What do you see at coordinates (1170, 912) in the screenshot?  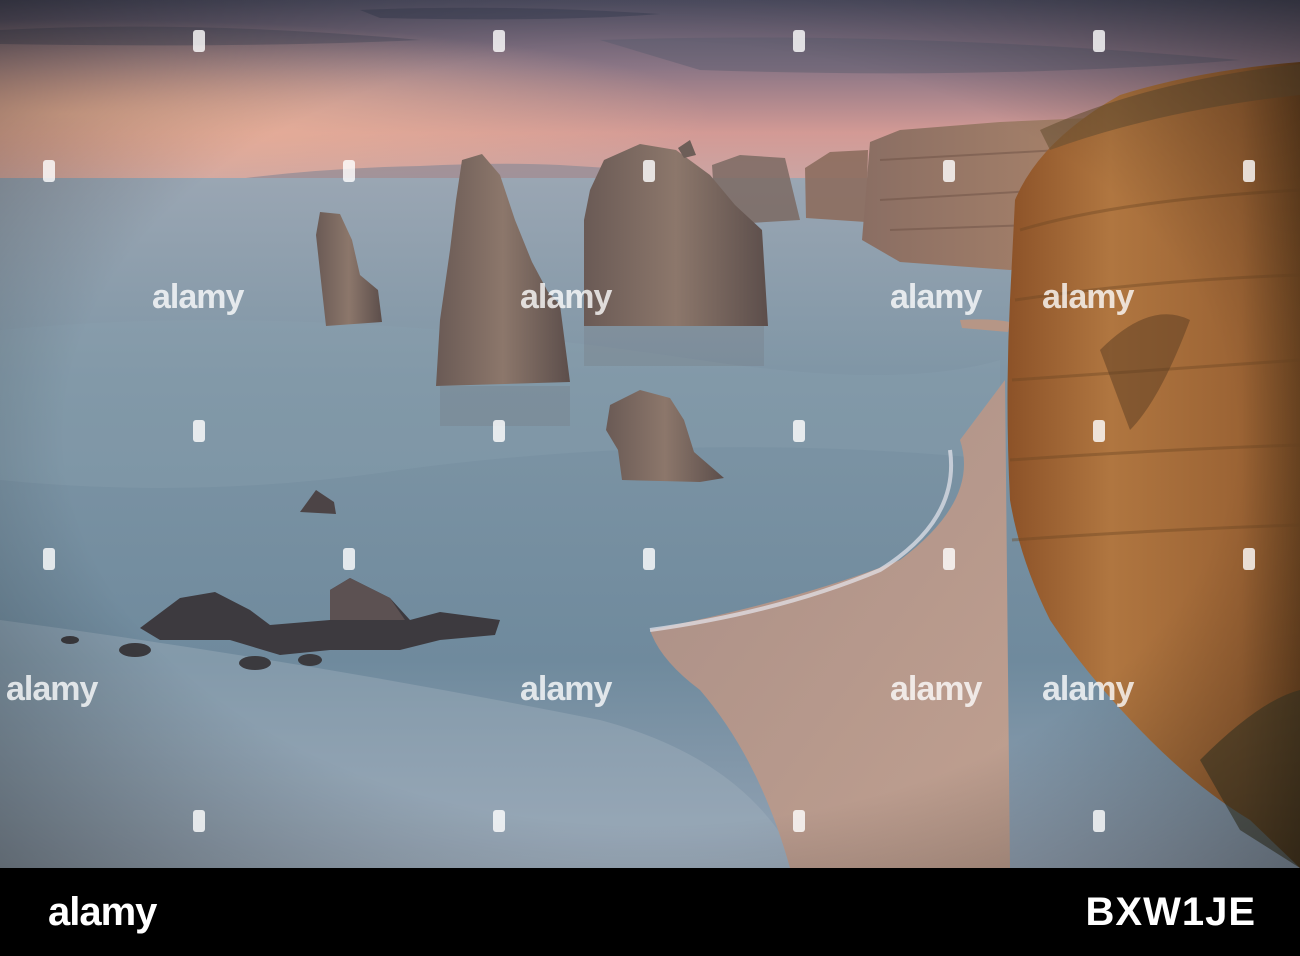 I see `image-id: BXW1JE` at bounding box center [1170, 912].